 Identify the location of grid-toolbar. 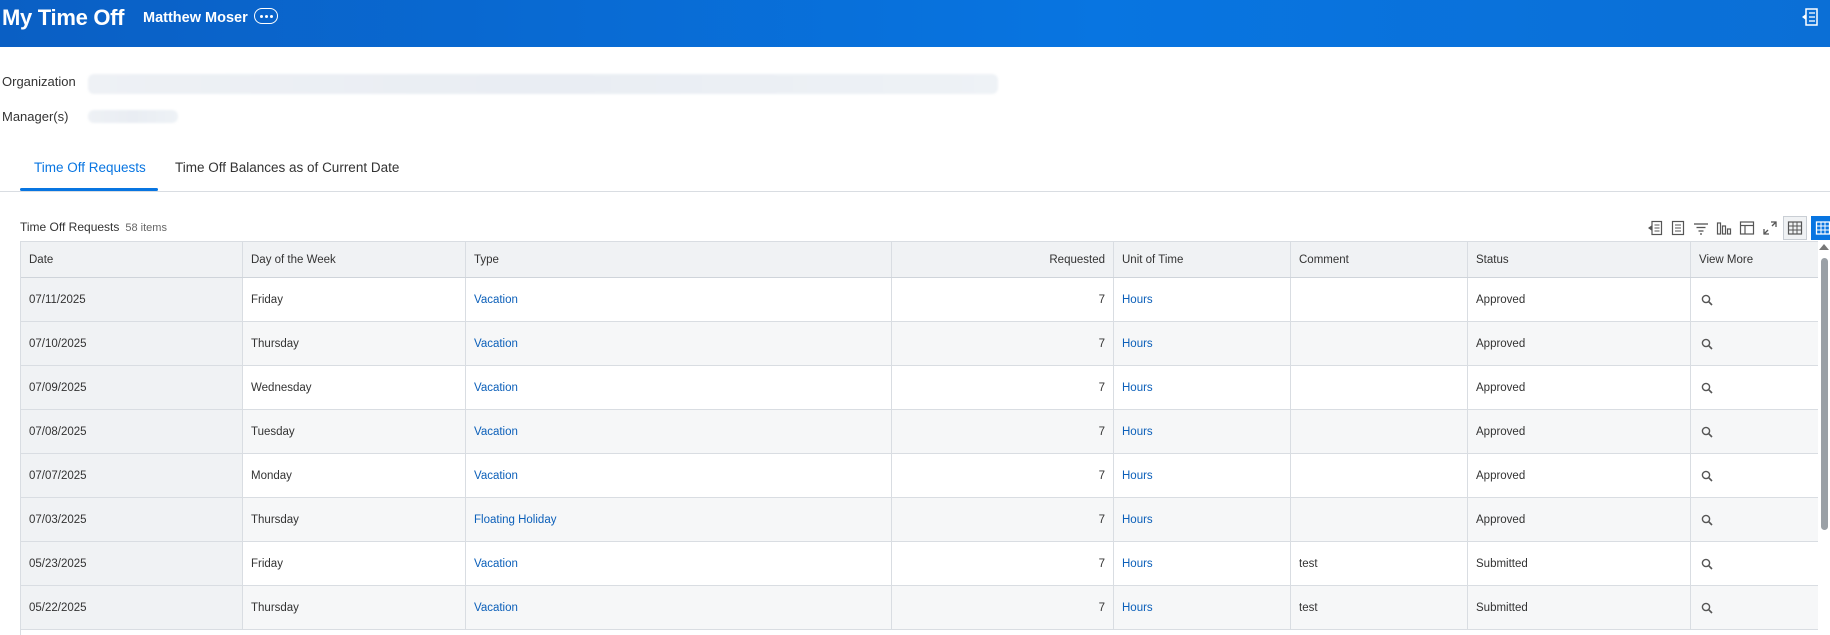
(1737, 228).